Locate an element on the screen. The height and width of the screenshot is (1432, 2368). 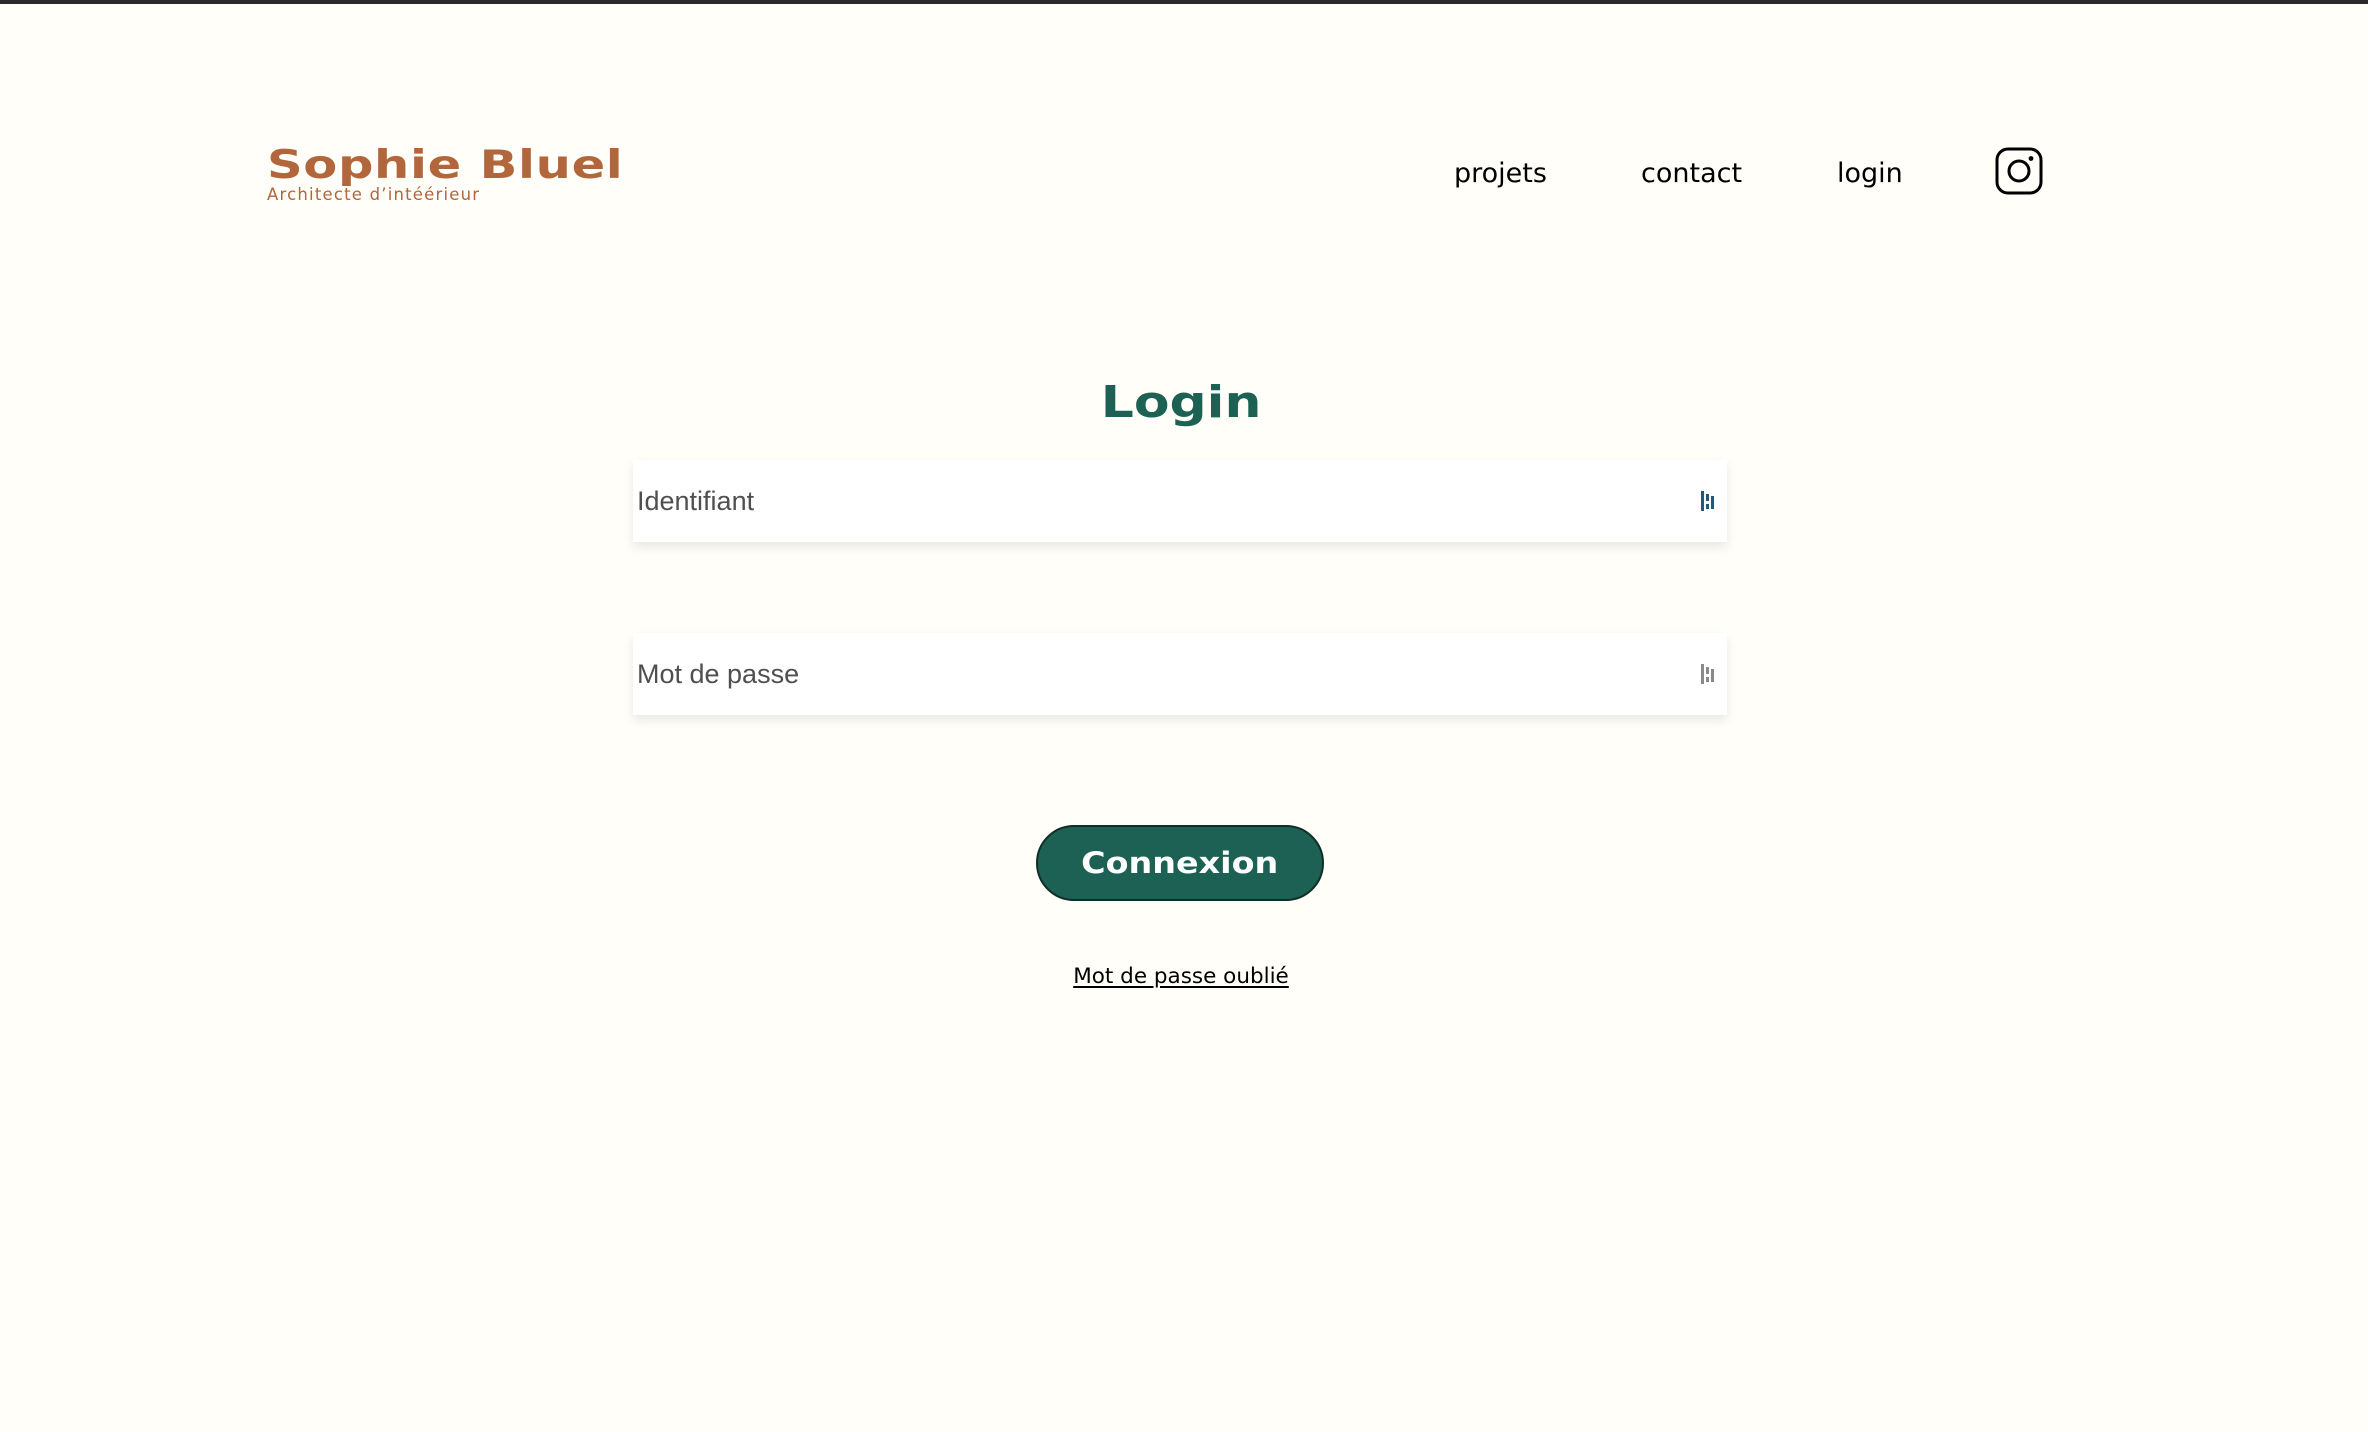
identifier-input is located at coordinates (1180, 501).